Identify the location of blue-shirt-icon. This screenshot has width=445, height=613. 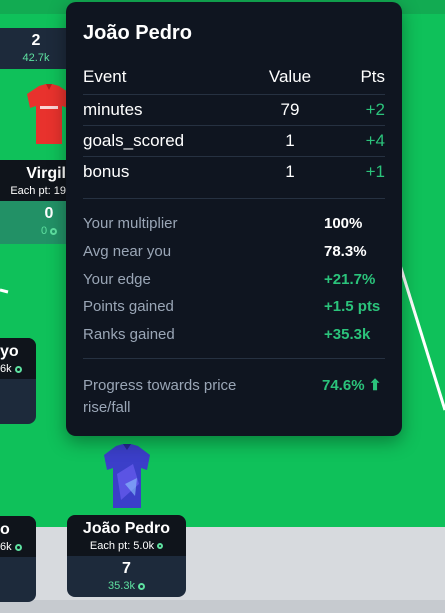
(127, 476).